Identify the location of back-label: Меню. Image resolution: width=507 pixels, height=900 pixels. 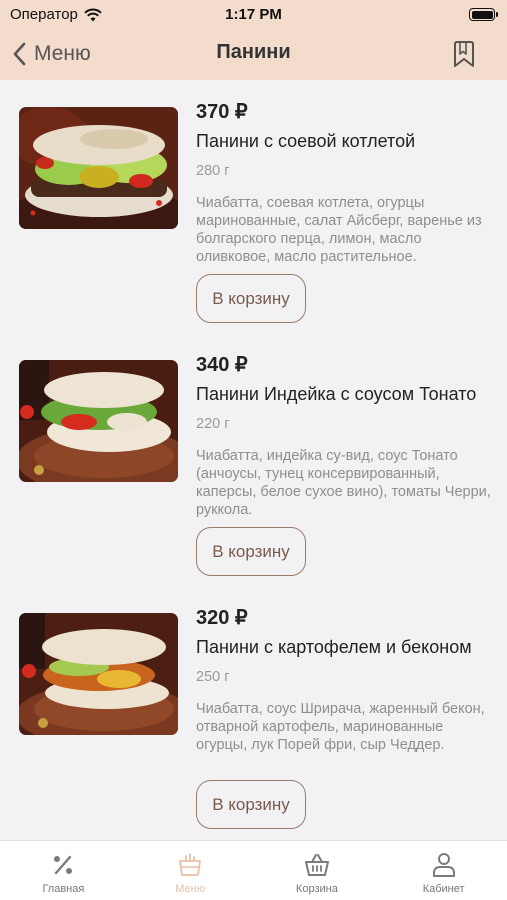
(62, 53).